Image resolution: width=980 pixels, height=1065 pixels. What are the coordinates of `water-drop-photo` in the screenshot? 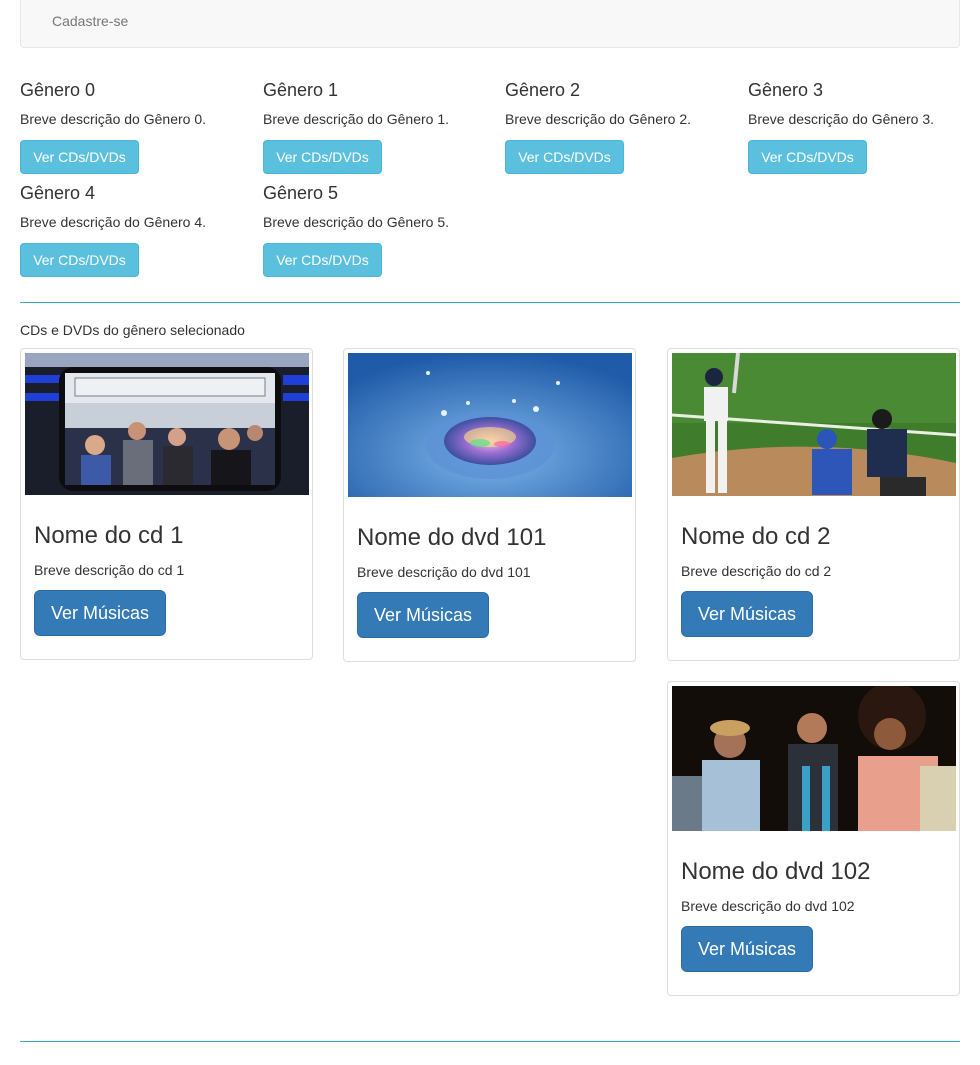 It's located at (490, 425).